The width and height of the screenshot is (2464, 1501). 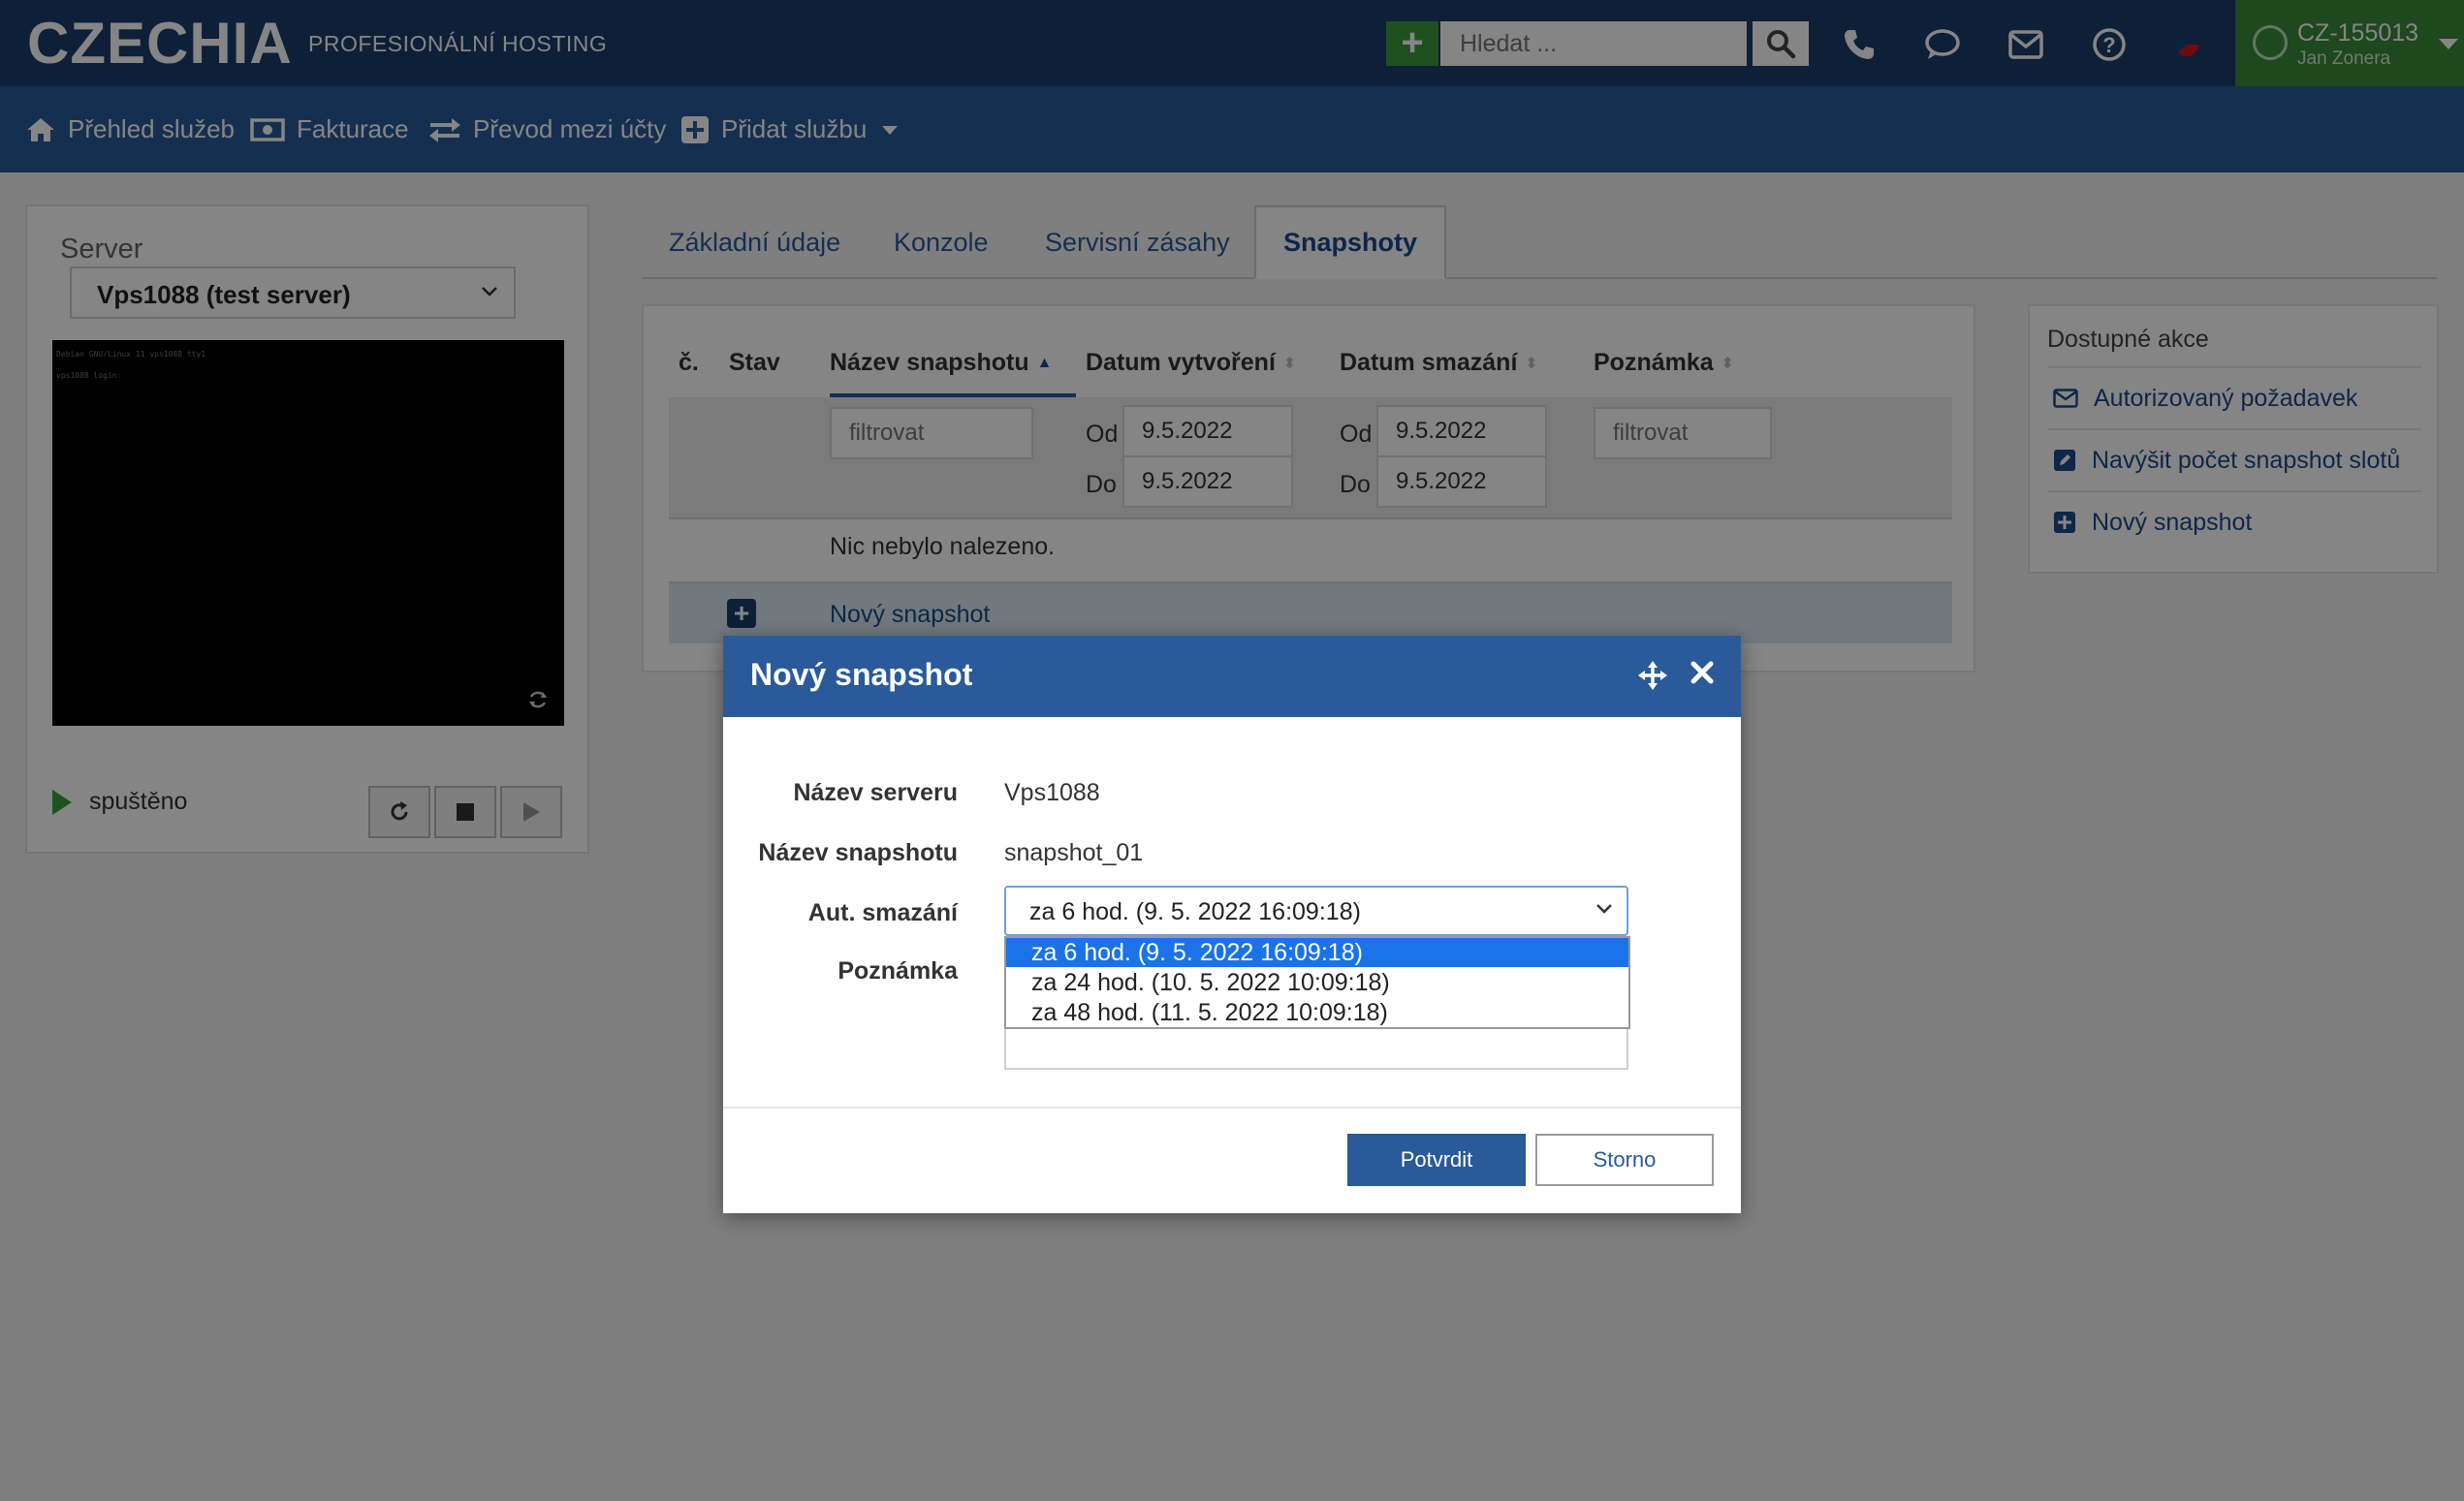 What do you see at coordinates (1624, 1160) in the screenshot?
I see `cancel-button: Storno` at bounding box center [1624, 1160].